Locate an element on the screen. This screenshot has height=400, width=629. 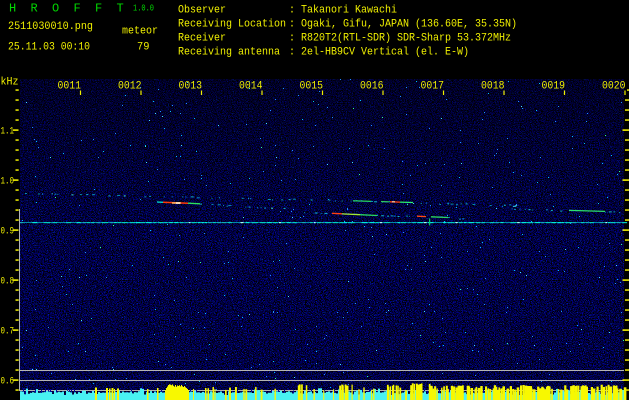
svg-text: 0015 is located at coordinates (312, 87).